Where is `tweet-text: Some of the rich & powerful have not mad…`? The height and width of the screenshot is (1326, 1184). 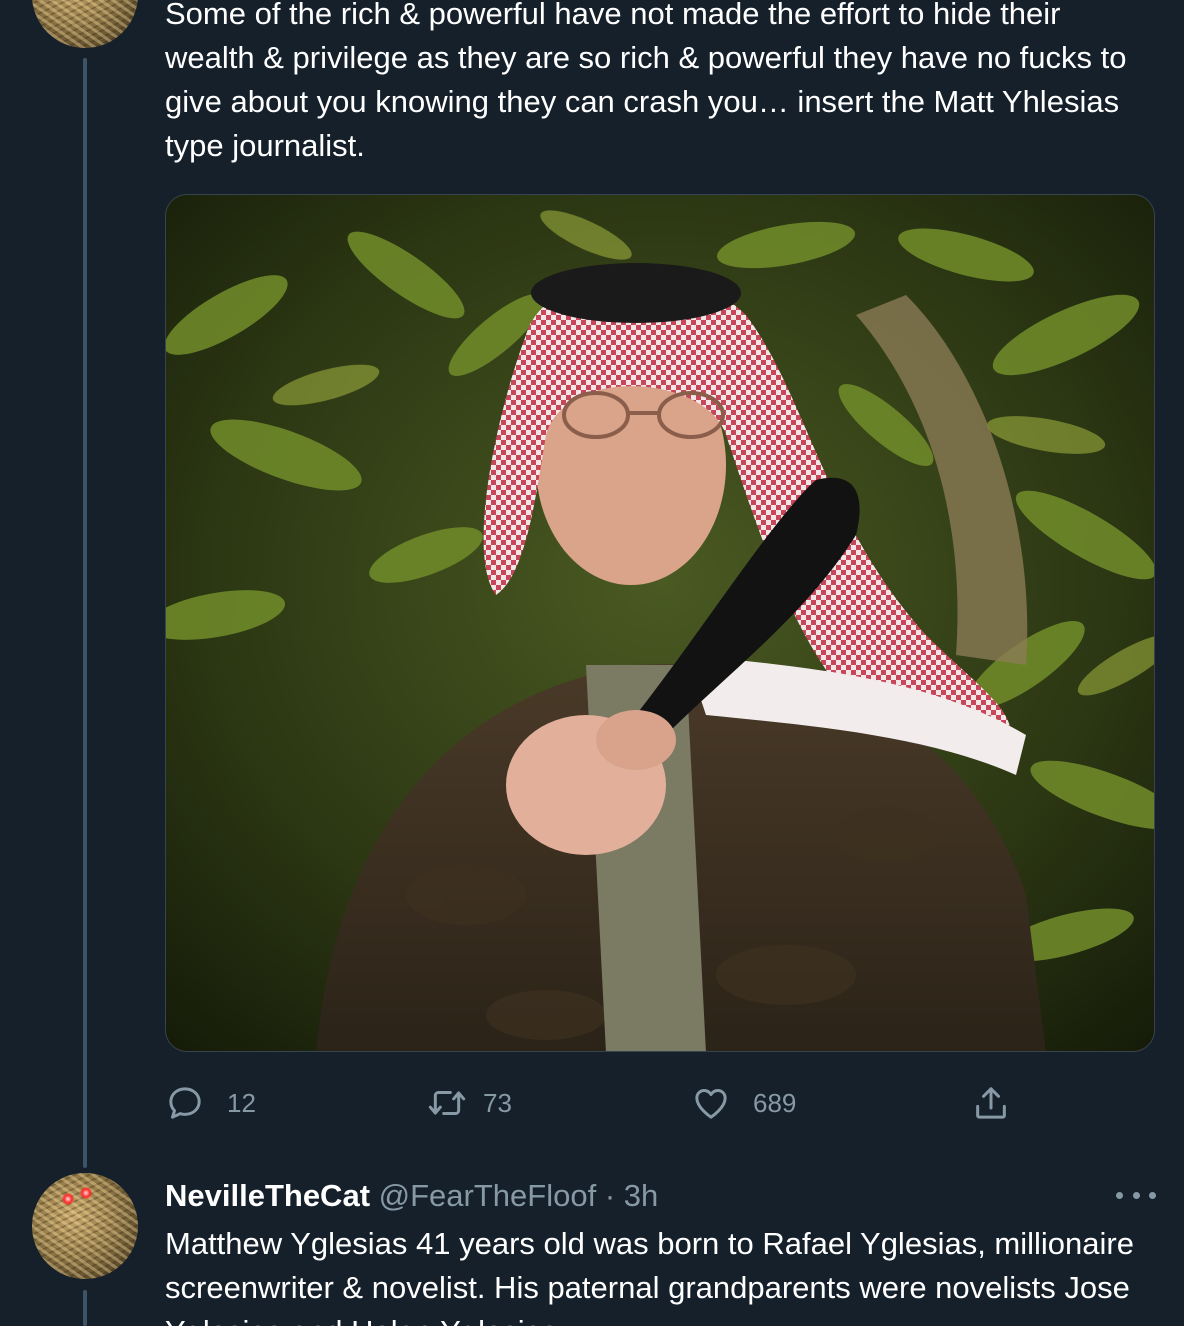 tweet-text: Some of the rich & powerful have not mad… is located at coordinates (646, 81).